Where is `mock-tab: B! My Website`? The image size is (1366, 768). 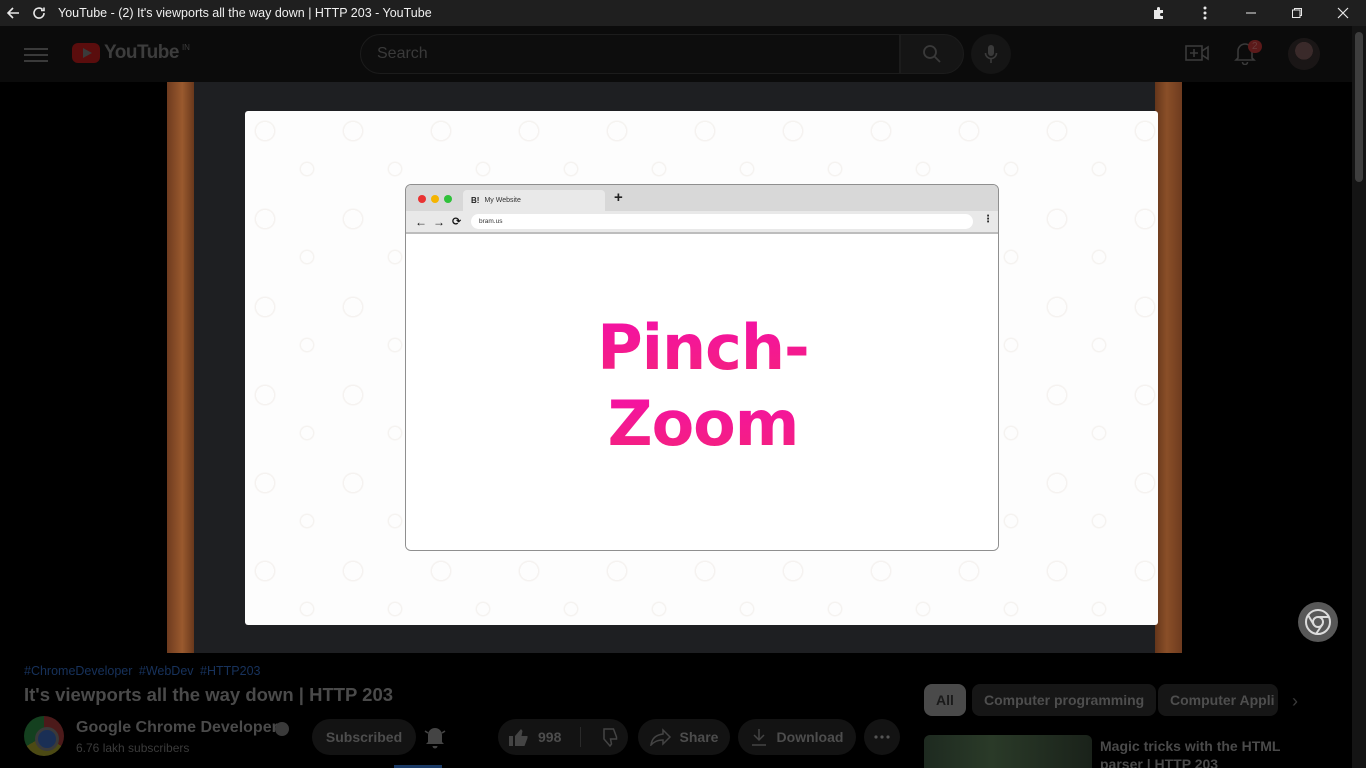
mock-tab: B! My Website is located at coordinates (534, 200).